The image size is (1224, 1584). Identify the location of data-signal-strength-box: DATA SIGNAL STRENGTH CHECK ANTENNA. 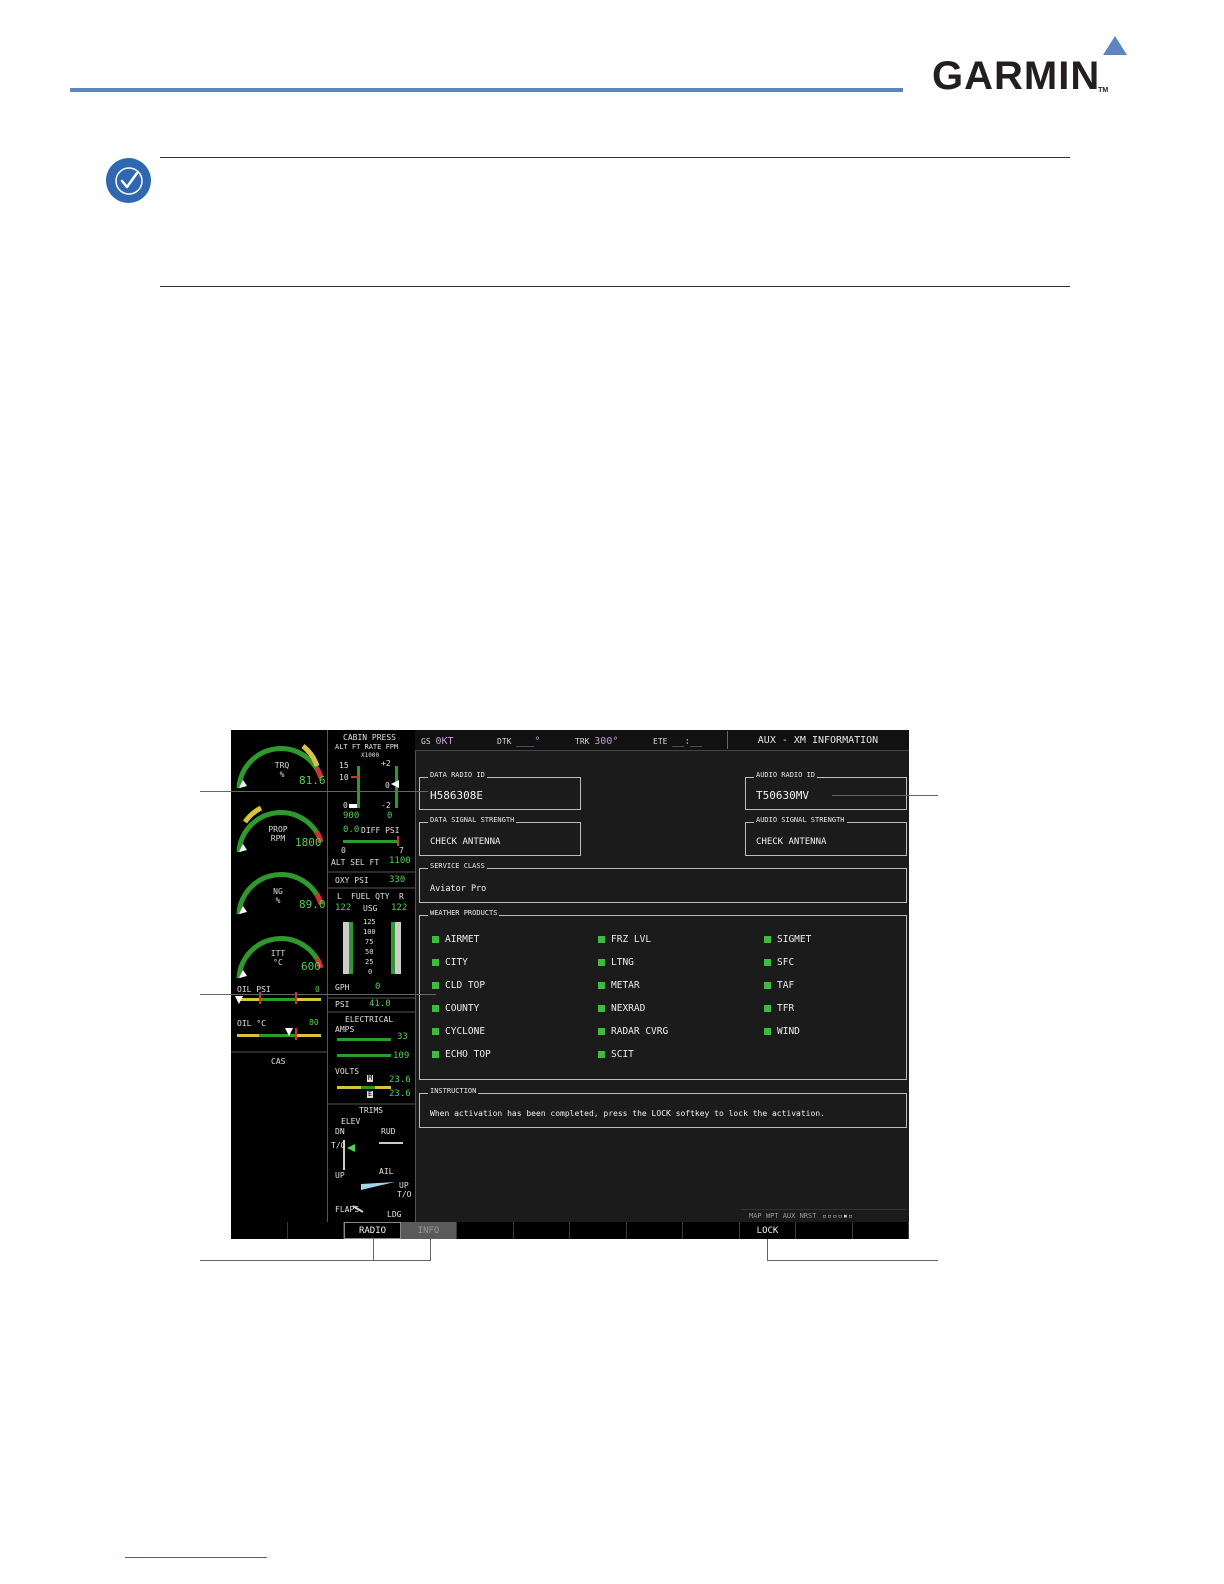
(500, 836).